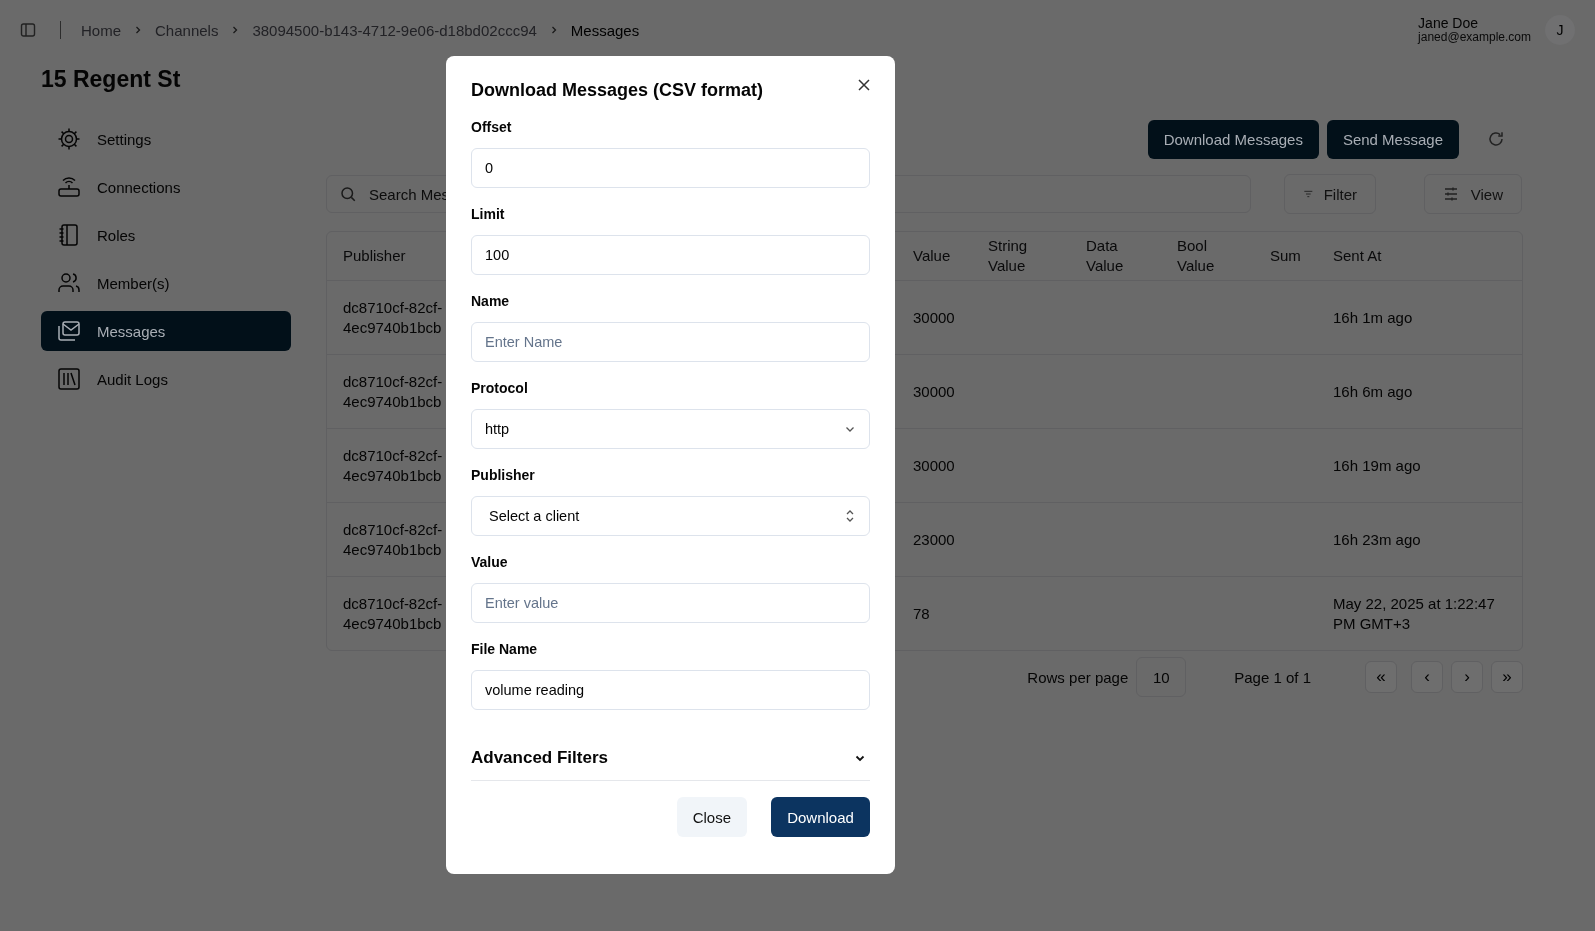  I want to click on field-label: Value, so click(490, 562).